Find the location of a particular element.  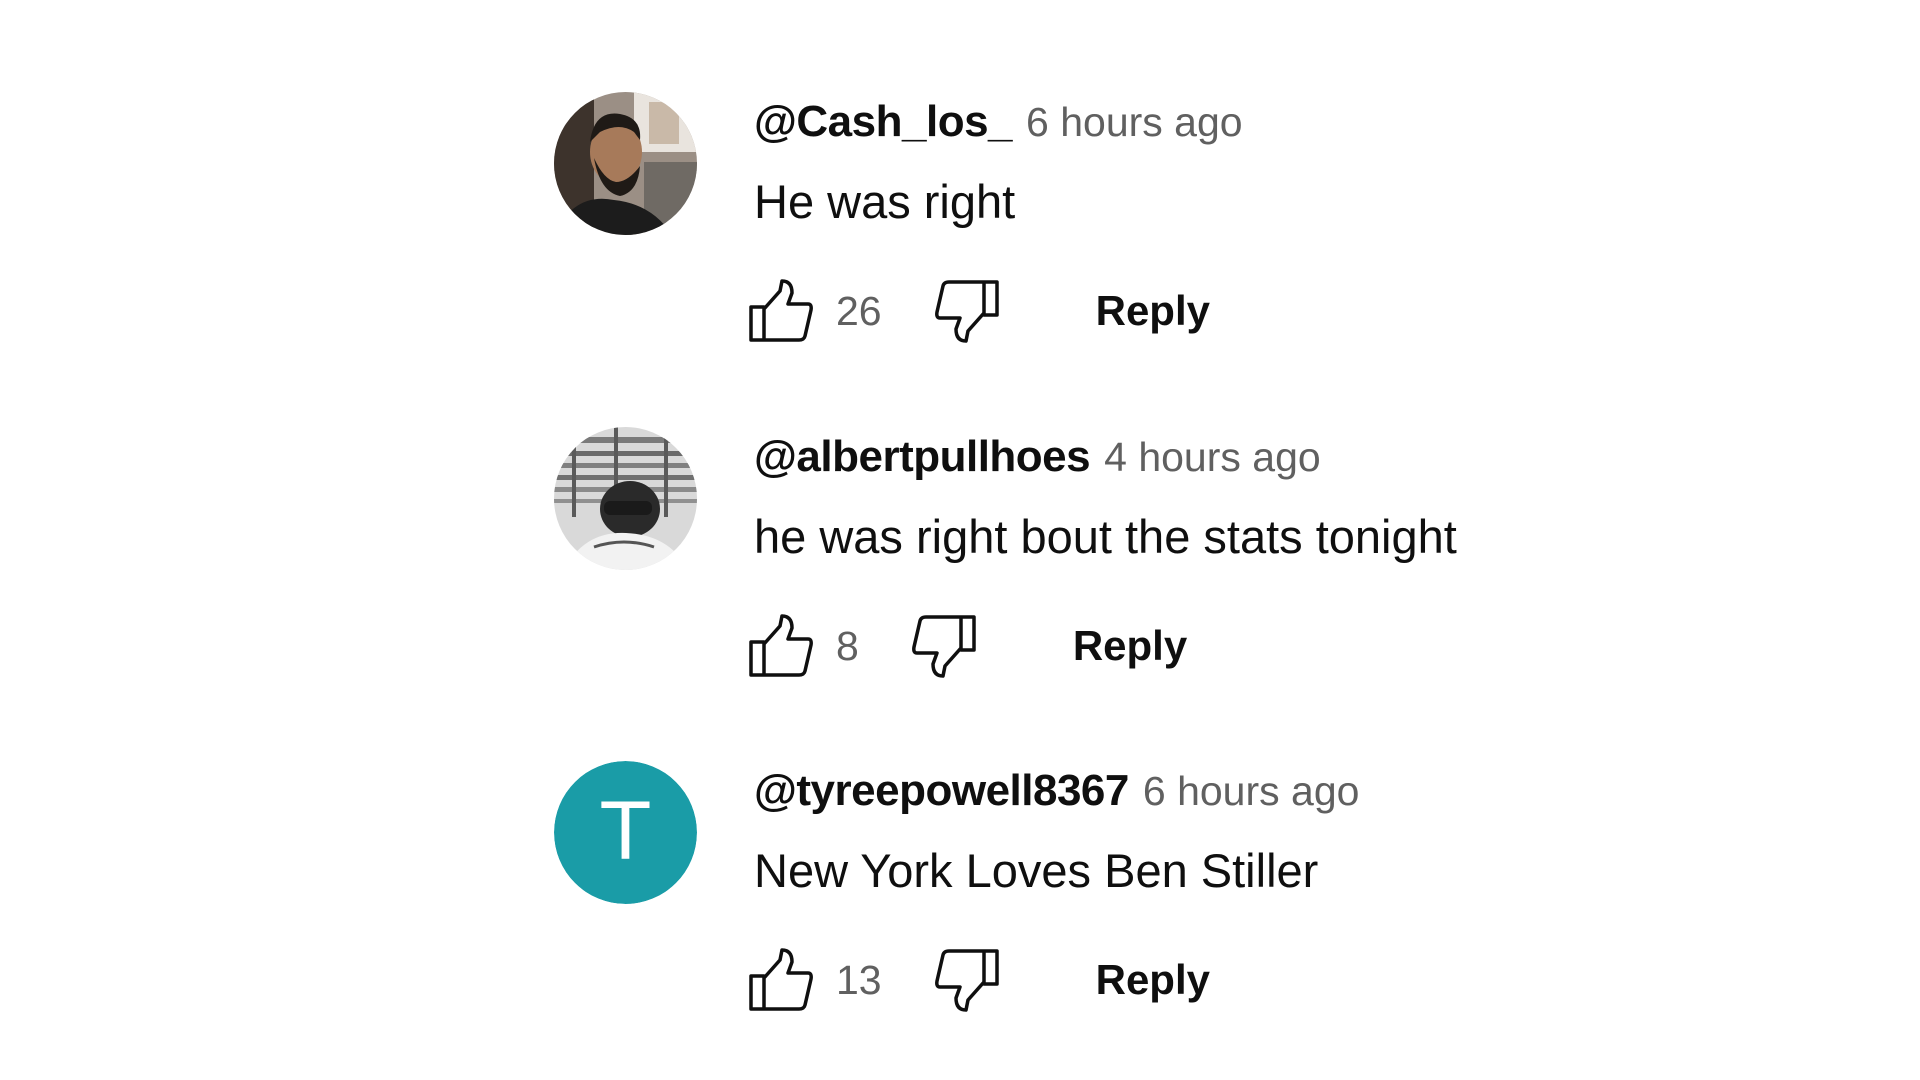

avatar-letter: T is located at coordinates (625, 832).